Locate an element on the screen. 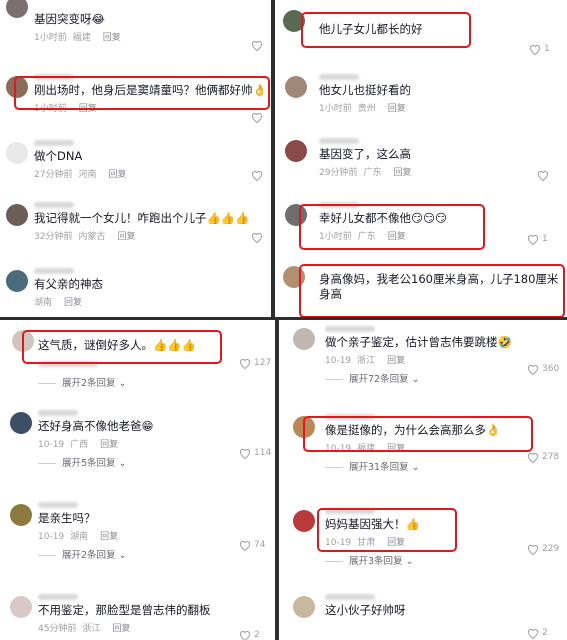  expand-replies-button: 展开31条回复 ⌄ is located at coordinates (443, 466).